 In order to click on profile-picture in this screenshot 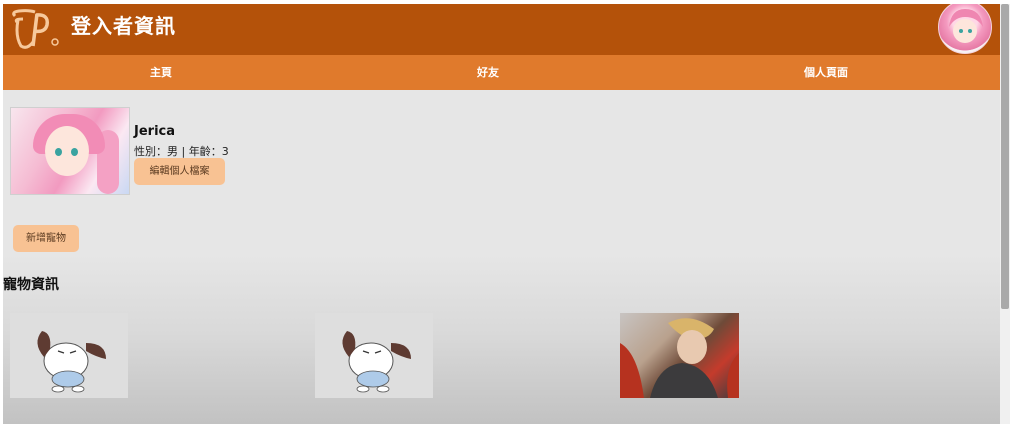, I will do `click(70, 151)`.